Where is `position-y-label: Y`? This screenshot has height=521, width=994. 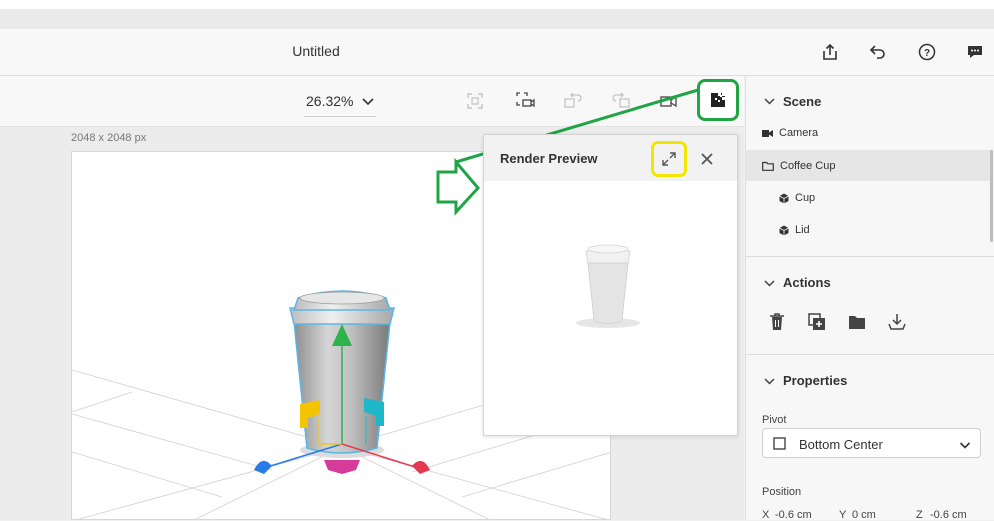
position-y-label: Y is located at coordinates (843, 515).